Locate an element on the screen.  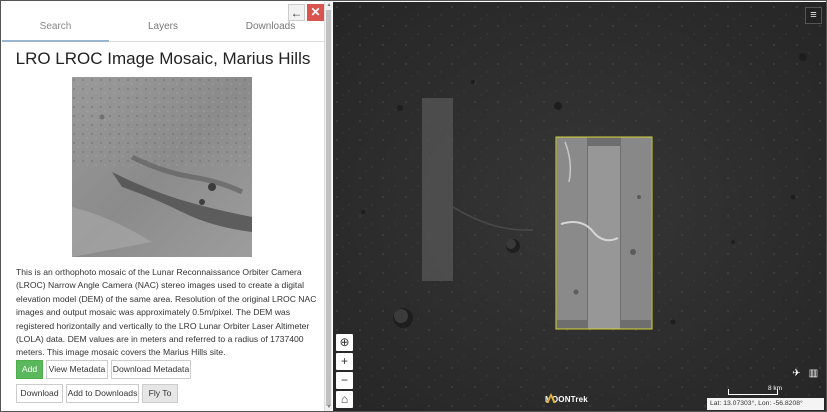
thumbnail-image is located at coordinates (162, 167).